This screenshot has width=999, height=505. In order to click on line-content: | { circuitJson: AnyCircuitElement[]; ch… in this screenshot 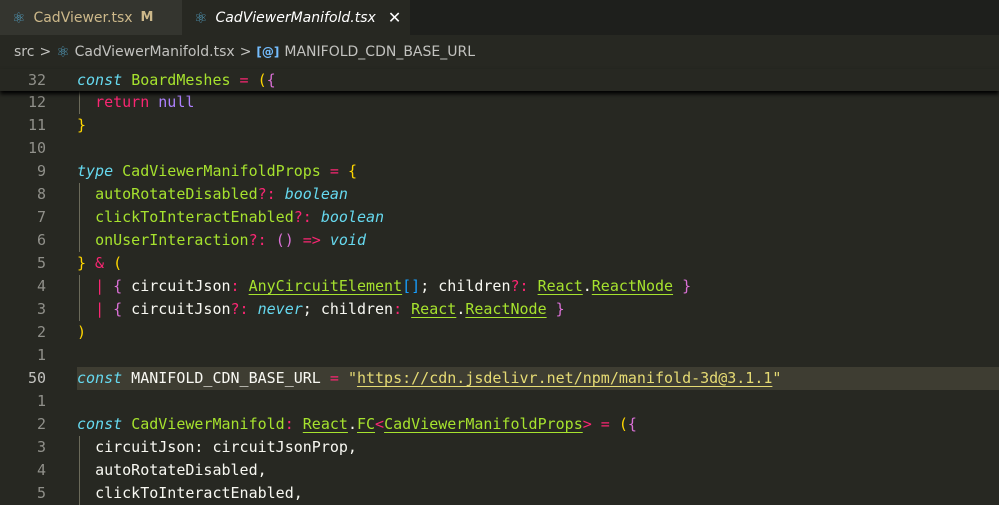, I will do `click(384, 286)`.